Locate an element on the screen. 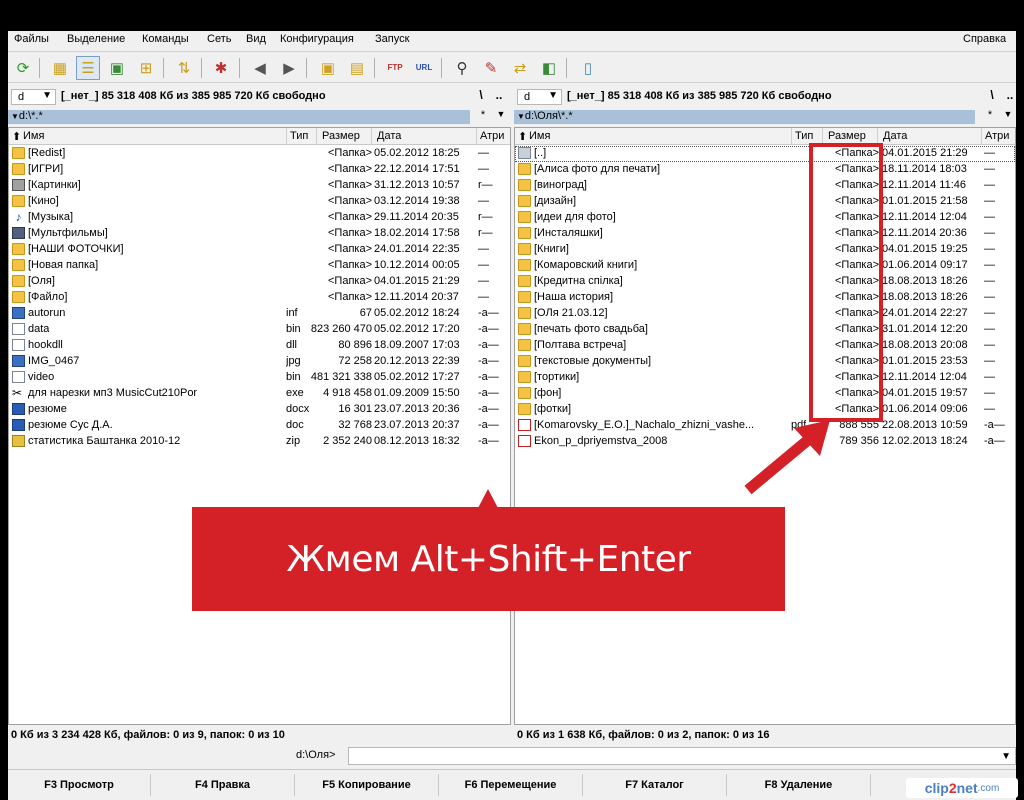 Image resolution: width=1024 pixels, height=800 pixels. file-row: IMG_0467 jpg 72 258 20.12.2013 22:39 -a— is located at coordinates (259, 362).